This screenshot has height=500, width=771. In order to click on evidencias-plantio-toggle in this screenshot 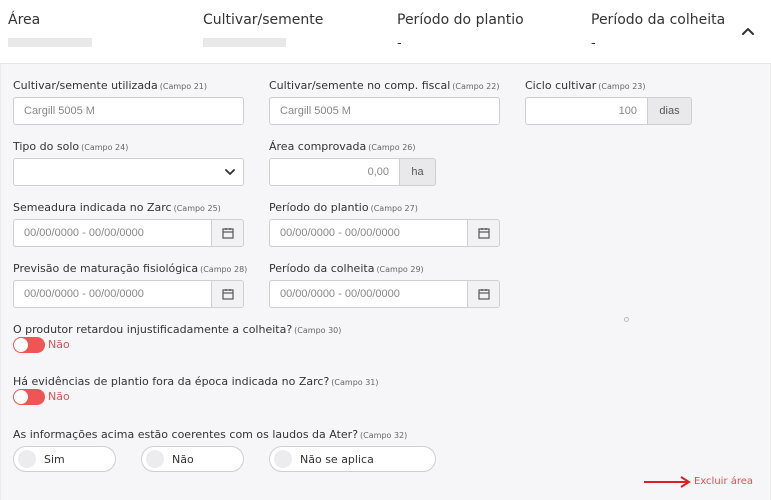, I will do `click(29, 397)`.